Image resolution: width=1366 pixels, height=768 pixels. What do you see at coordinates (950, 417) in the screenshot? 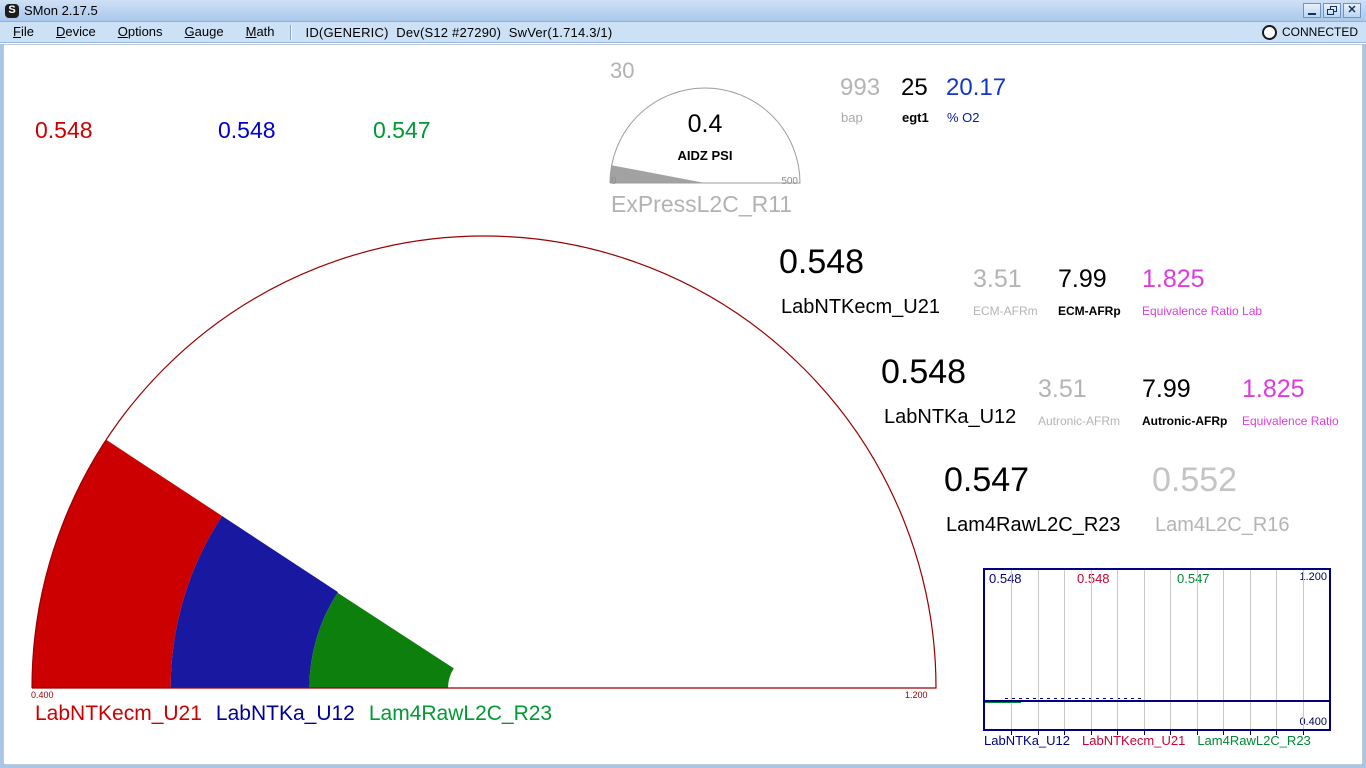
I see `readout-name-labntka-u12: LabNTKa_U12` at bounding box center [950, 417].